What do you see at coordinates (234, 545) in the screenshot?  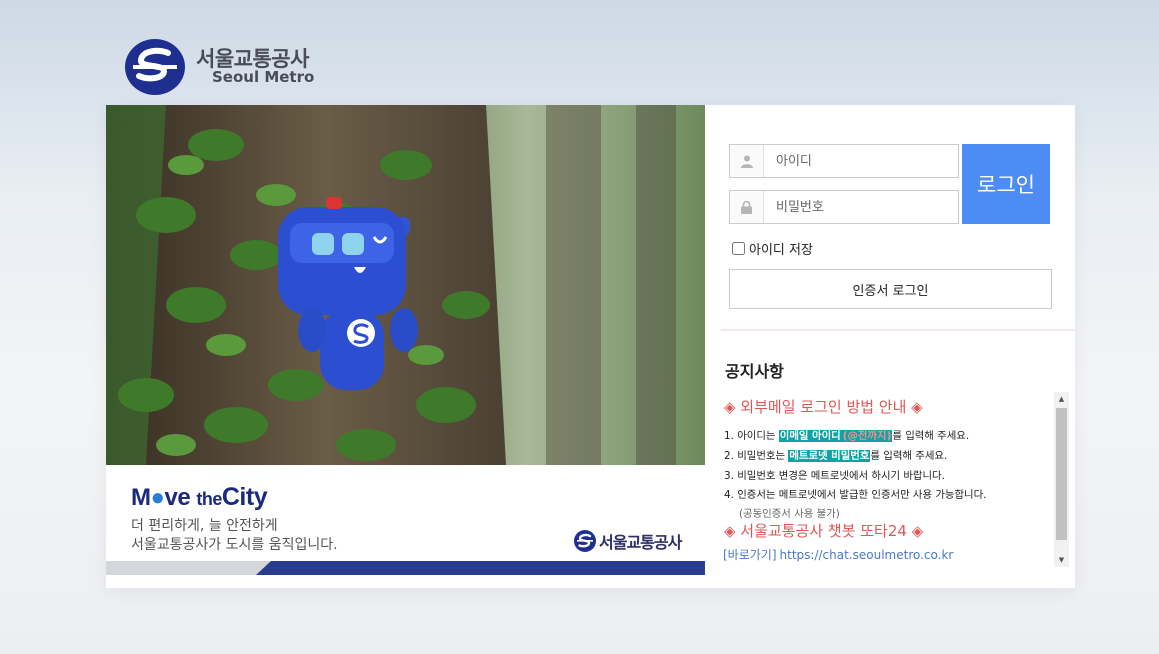 I see `slogan-subtitle-line2: 서울교통공사가 도시를 움직입니다.` at bounding box center [234, 545].